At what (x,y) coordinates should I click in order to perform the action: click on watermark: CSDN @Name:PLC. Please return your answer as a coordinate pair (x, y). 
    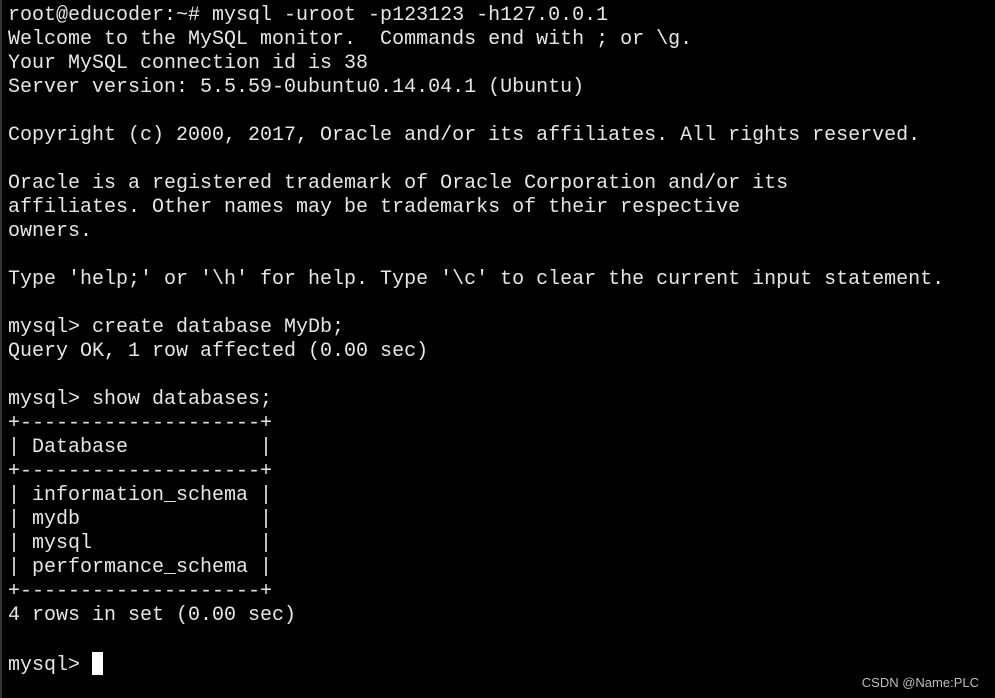
    Looking at the image, I should click on (920, 682).